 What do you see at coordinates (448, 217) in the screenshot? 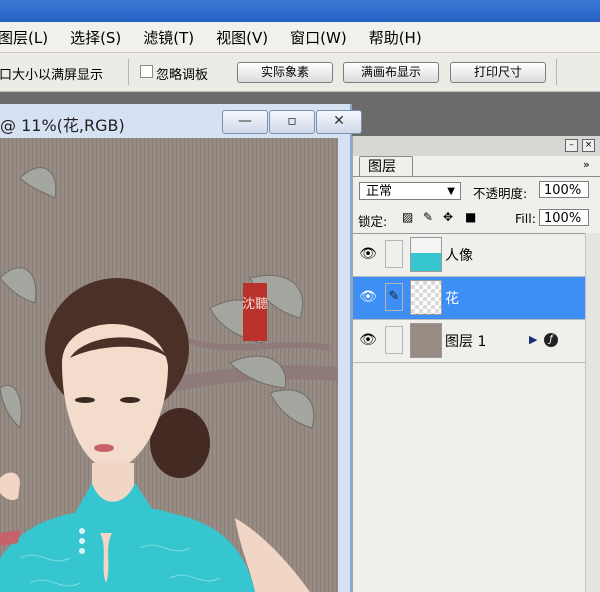
I see `lock-move-icon: ✥` at bounding box center [448, 217].